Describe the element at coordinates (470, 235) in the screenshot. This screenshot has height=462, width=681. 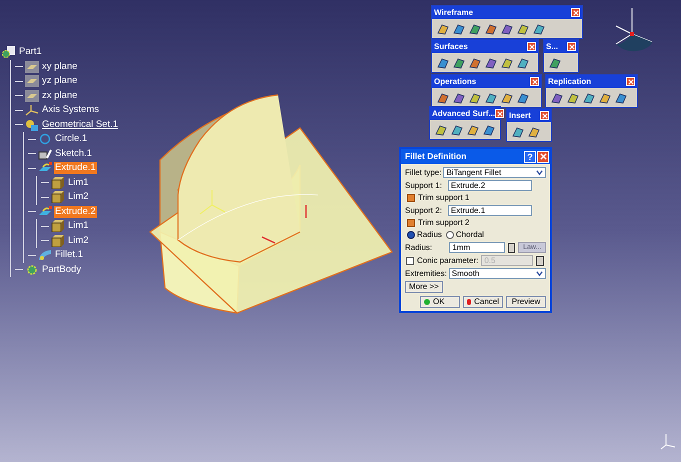
I see `radio-label: Chordal` at that location.